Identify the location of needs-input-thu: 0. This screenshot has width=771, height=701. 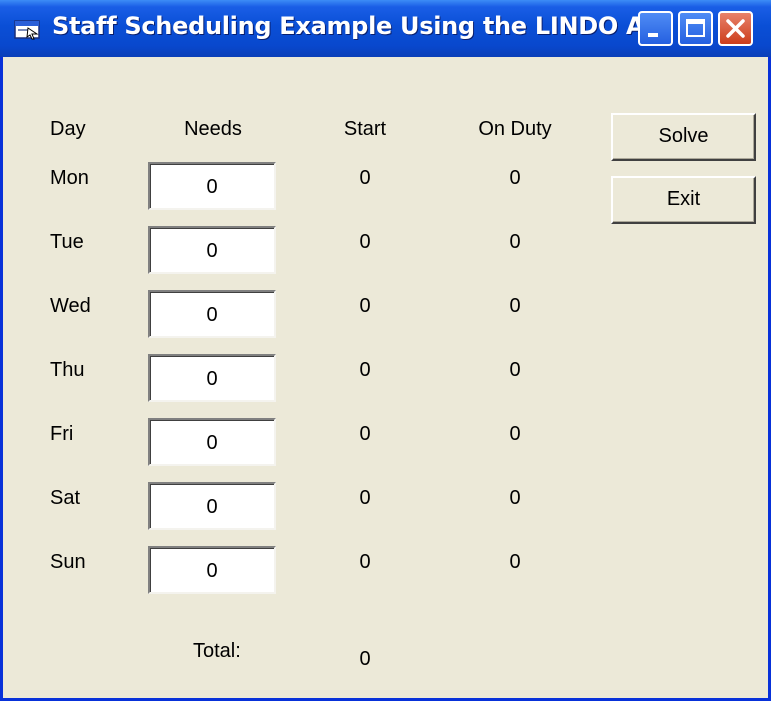
(212, 378).